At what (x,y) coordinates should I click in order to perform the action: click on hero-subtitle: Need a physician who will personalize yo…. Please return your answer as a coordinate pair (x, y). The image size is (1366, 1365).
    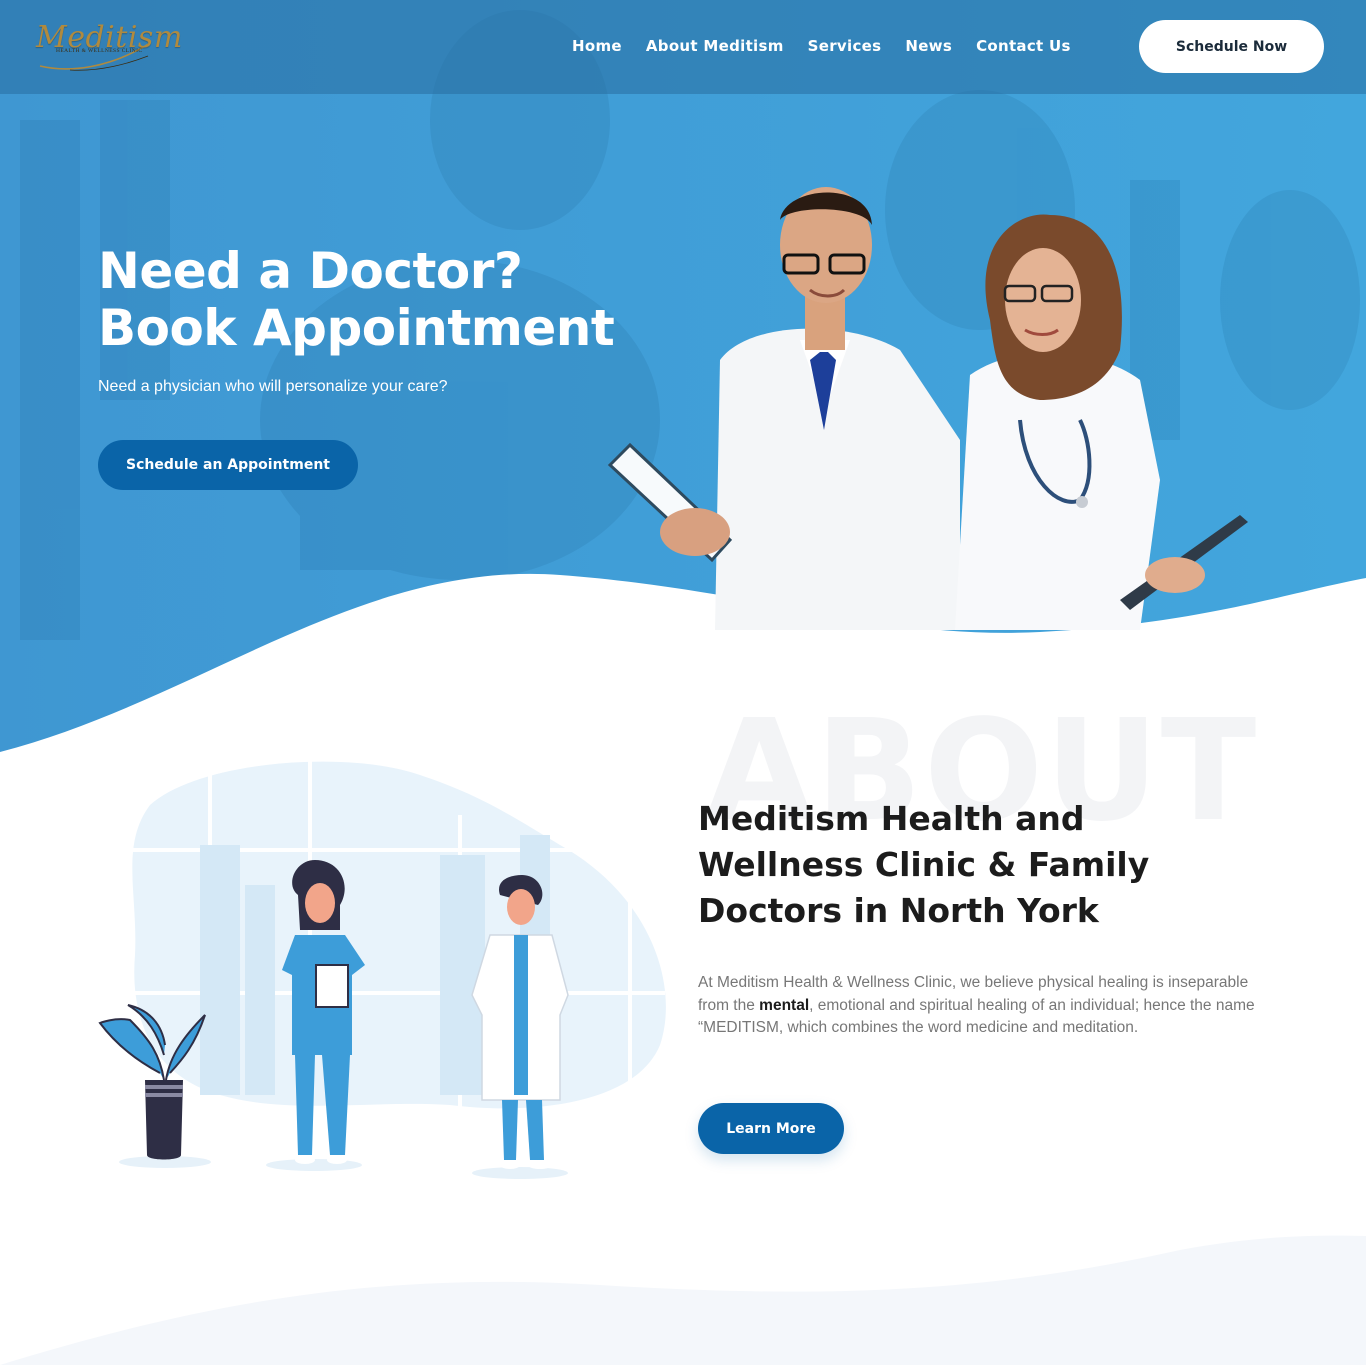
    Looking at the image, I should click on (273, 386).